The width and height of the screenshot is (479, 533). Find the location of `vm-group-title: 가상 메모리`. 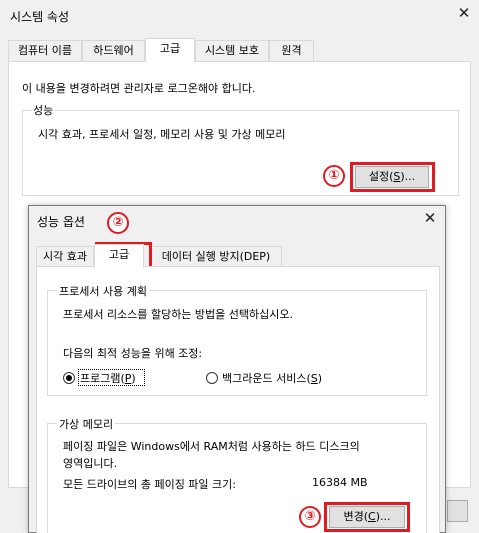

vm-group-title: 가상 메모리 is located at coordinates (86, 424).